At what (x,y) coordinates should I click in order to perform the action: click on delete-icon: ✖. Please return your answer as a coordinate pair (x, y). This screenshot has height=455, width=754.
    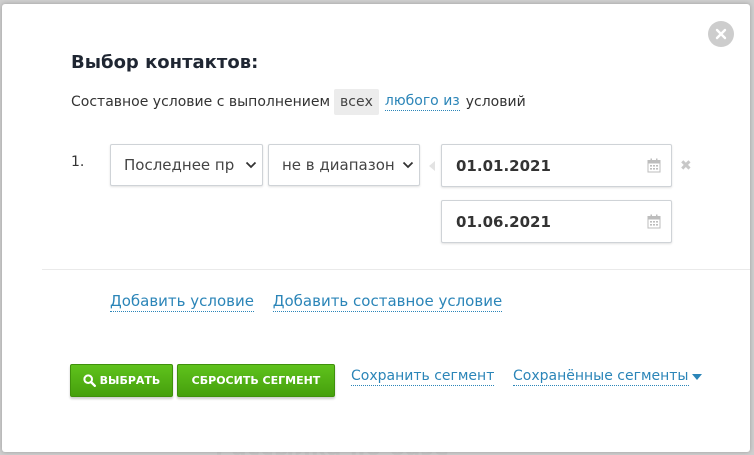
    Looking at the image, I should click on (686, 166).